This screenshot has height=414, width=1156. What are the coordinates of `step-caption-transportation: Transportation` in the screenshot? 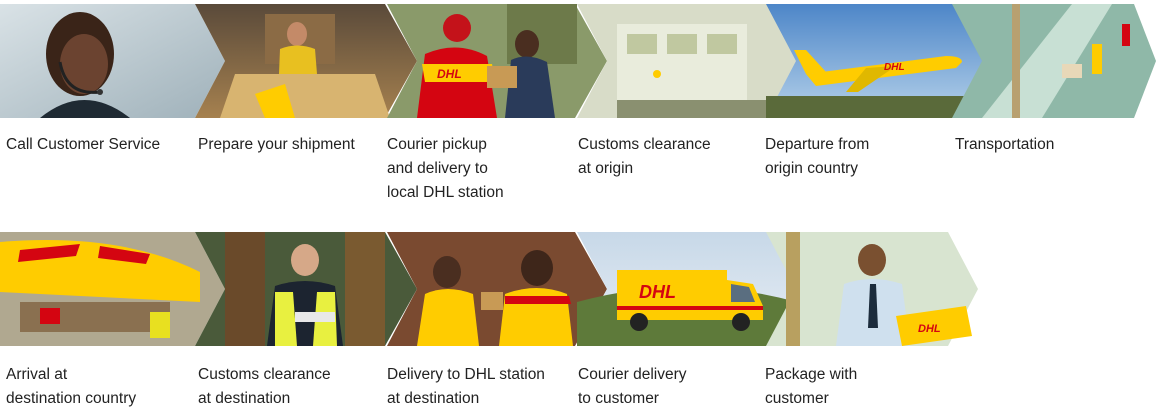 It's located at (1005, 144).